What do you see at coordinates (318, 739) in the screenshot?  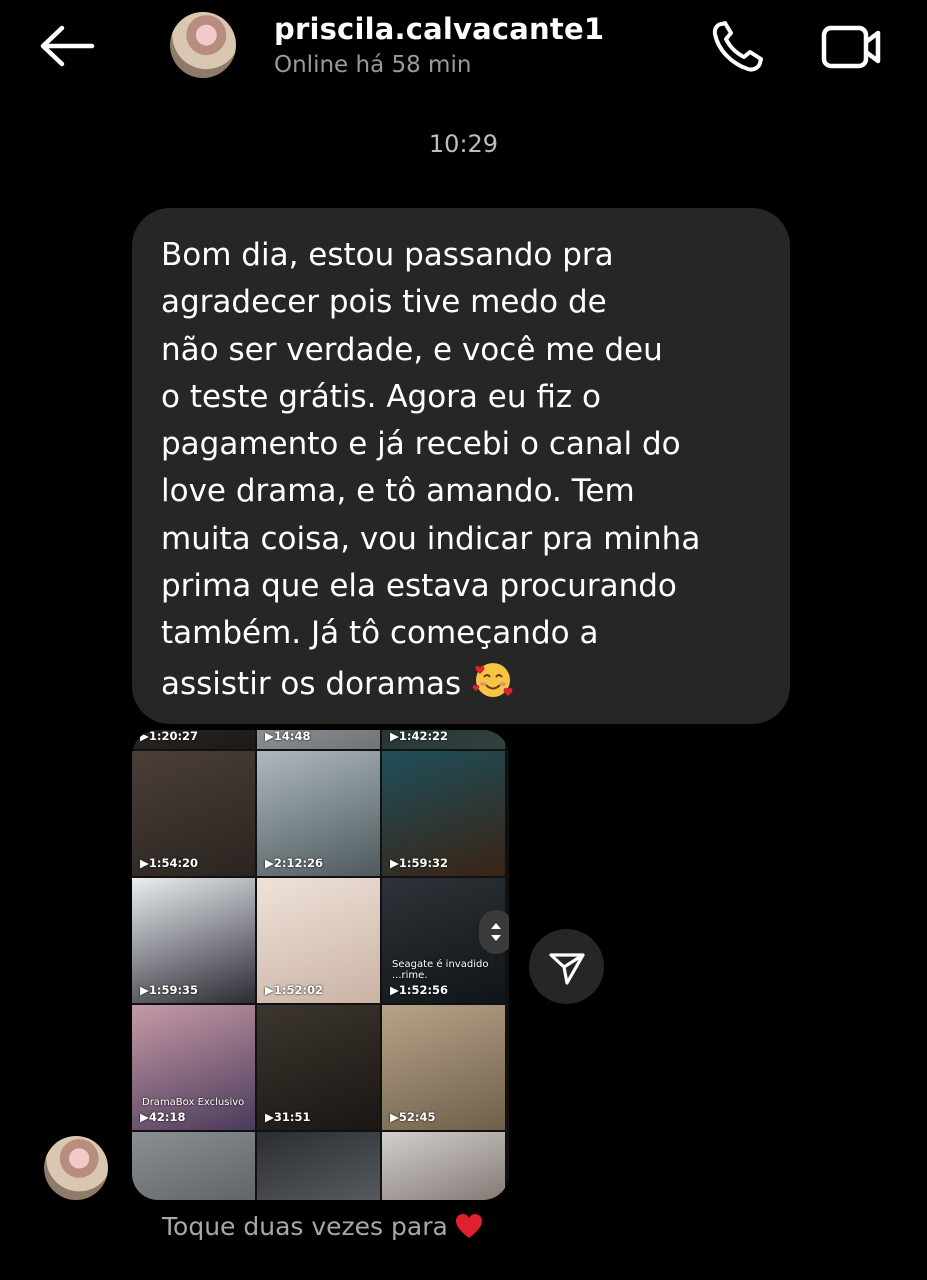 I see `video-thumbnail: ▶14:48` at bounding box center [318, 739].